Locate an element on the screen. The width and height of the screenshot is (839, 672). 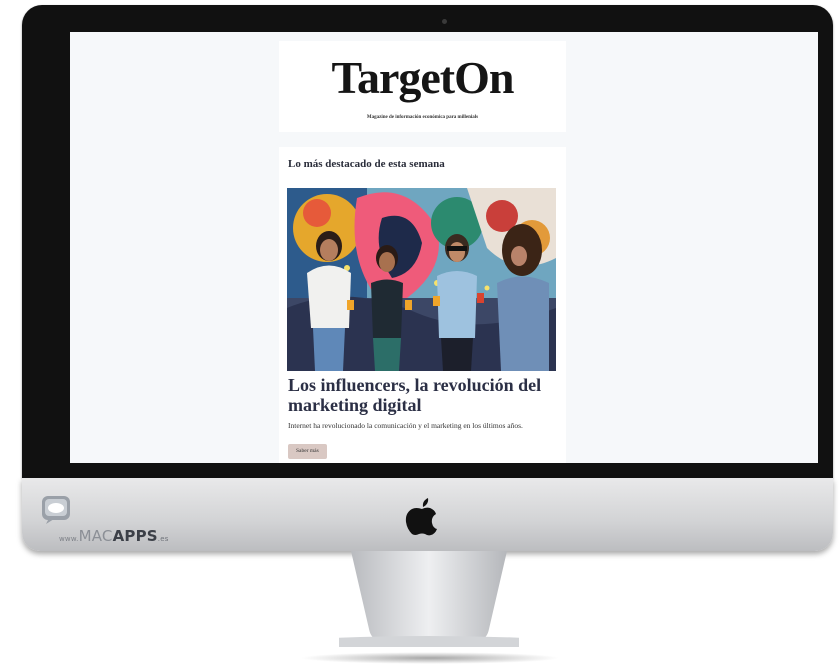
watermark-apps: APPS is located at coordinates (135, 536).